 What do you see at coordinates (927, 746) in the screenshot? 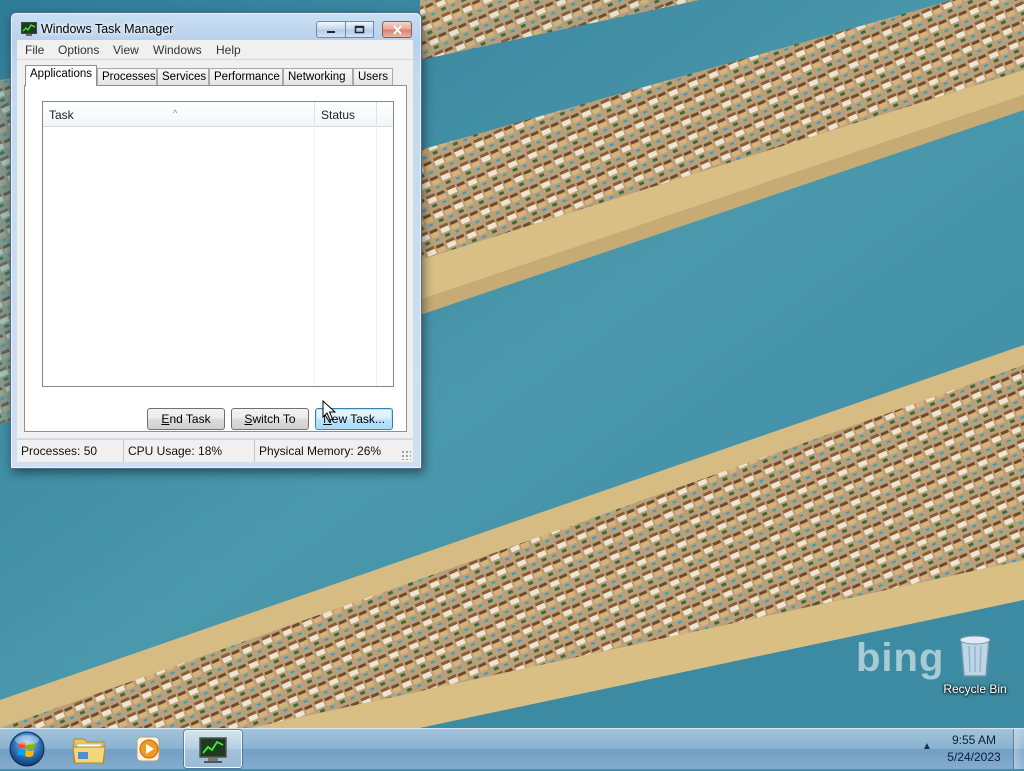
I see `show-hidden-icons-arrow-icon: ▲` at bounding box center [927, 746].